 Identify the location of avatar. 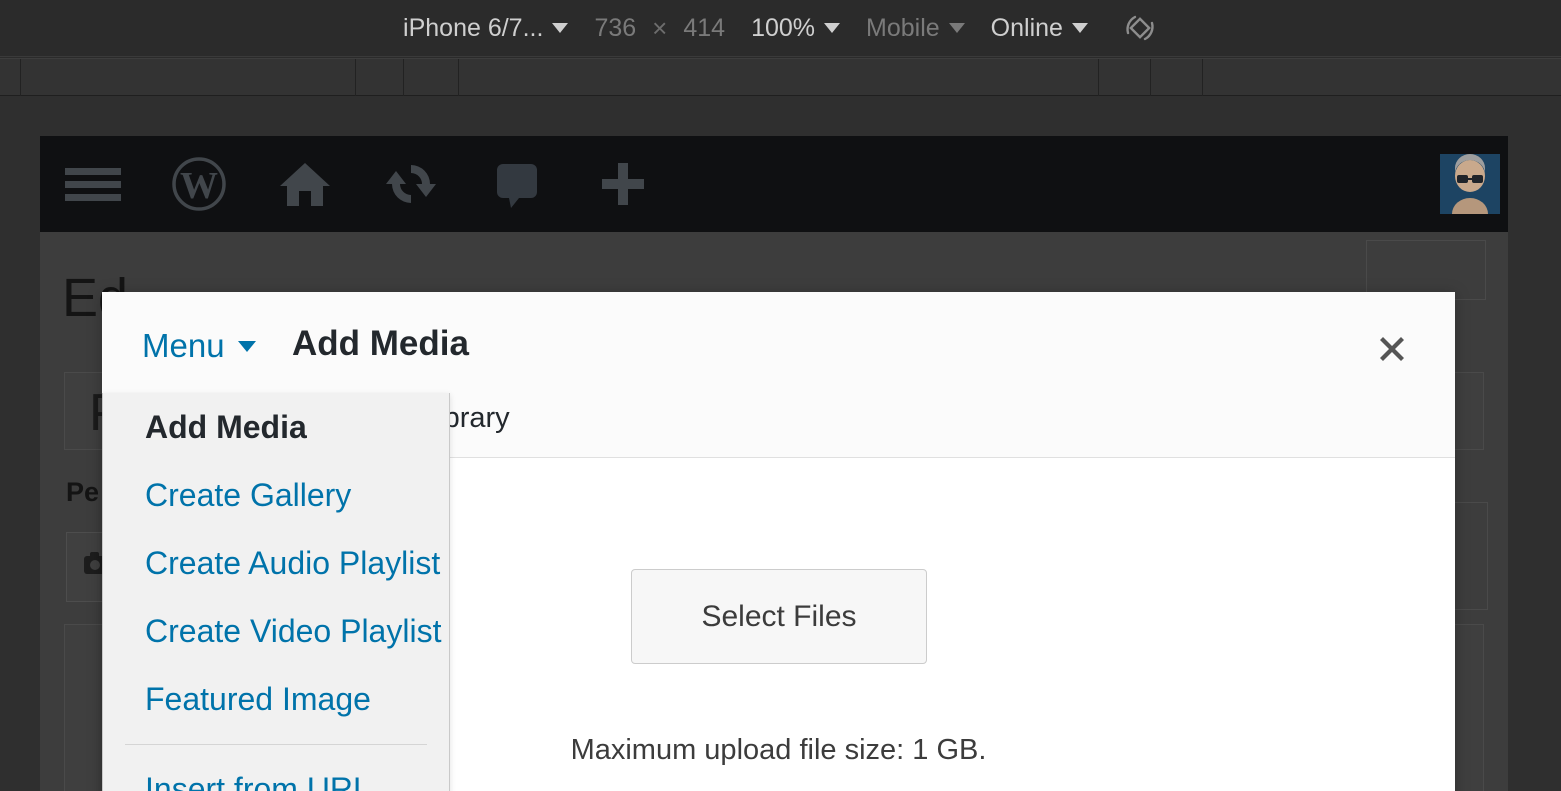
(1470, 184).